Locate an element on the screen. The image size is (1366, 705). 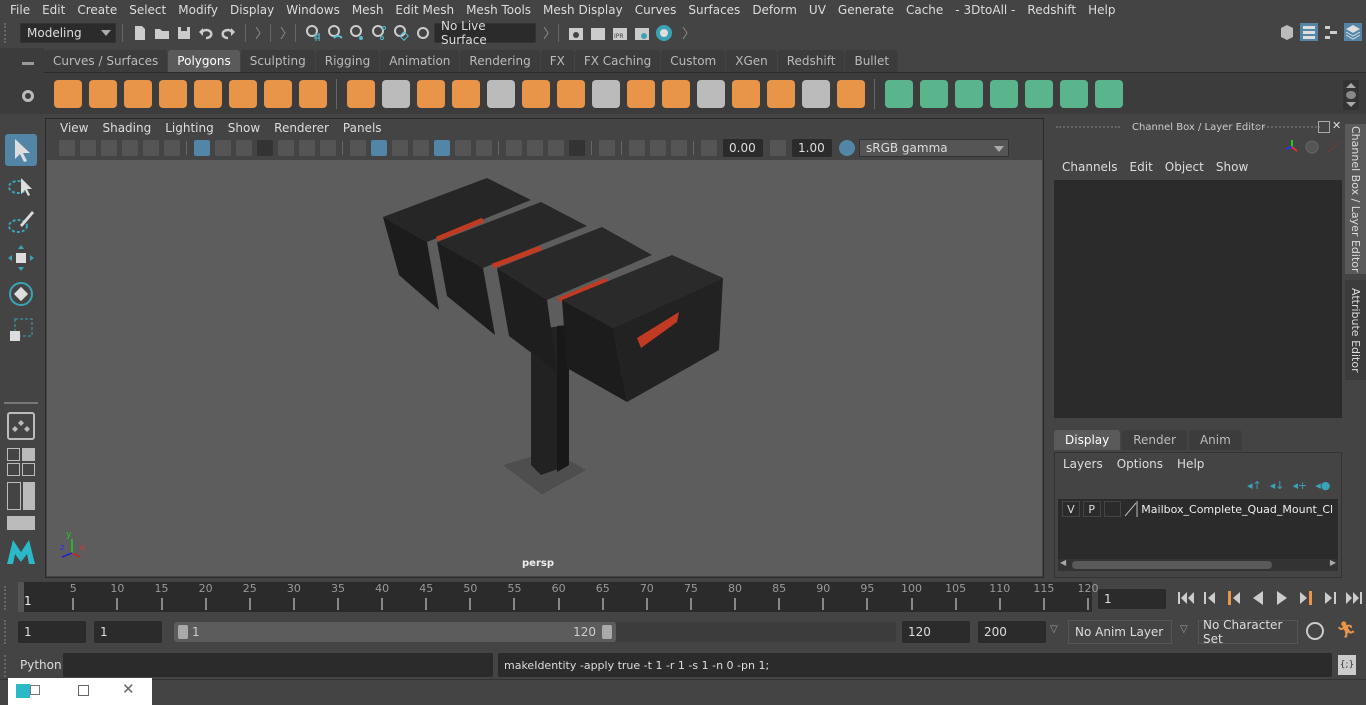
animation-preferences-icon: 🏃︎ is located at coordinates (1346, 629).